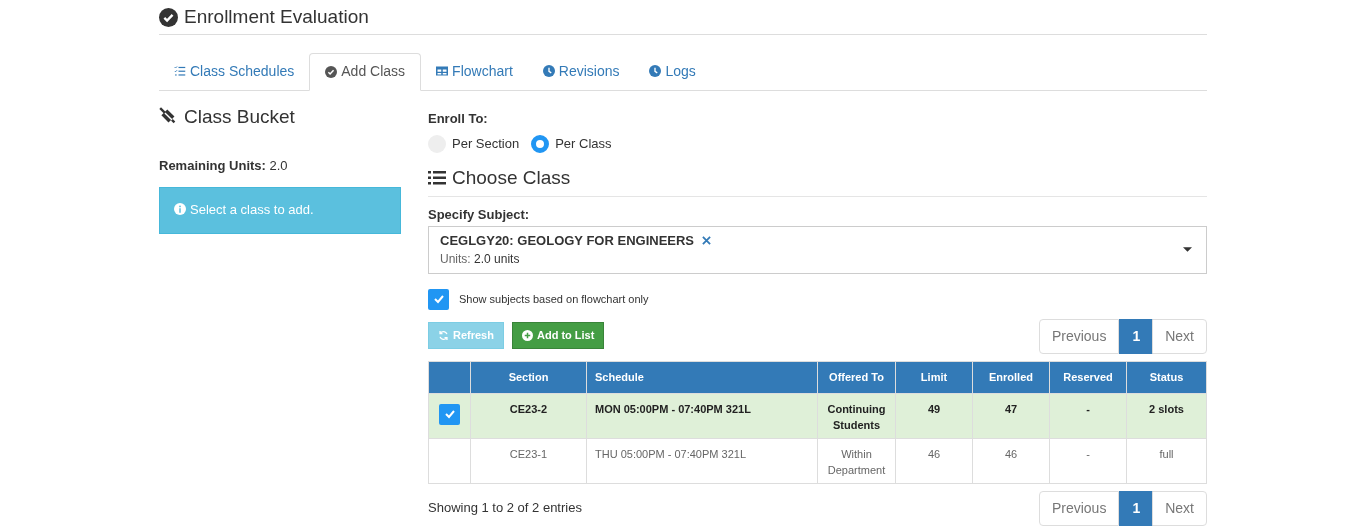  Describe the element at coordinates (1166, 453) in the screenshot. I see `table-cell: full` at that location.